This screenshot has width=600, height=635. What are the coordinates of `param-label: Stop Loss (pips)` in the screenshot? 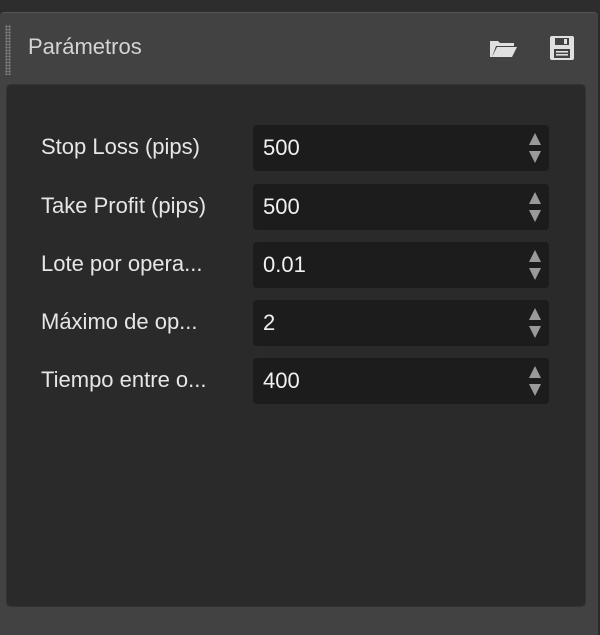 It's located at (120, 146).